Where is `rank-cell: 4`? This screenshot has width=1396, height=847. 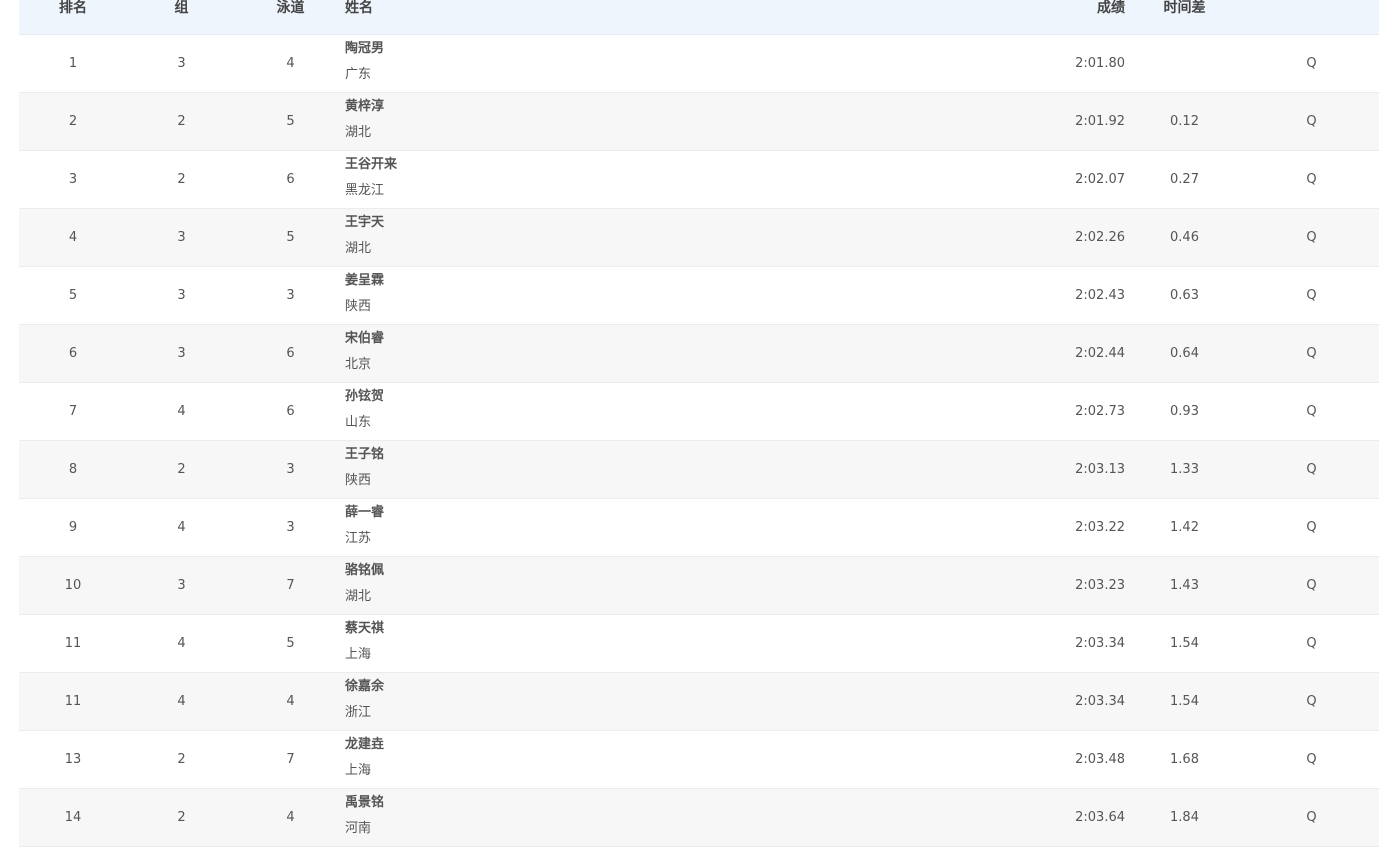
rank-cell: 4 is located at coordinates (73, 237).